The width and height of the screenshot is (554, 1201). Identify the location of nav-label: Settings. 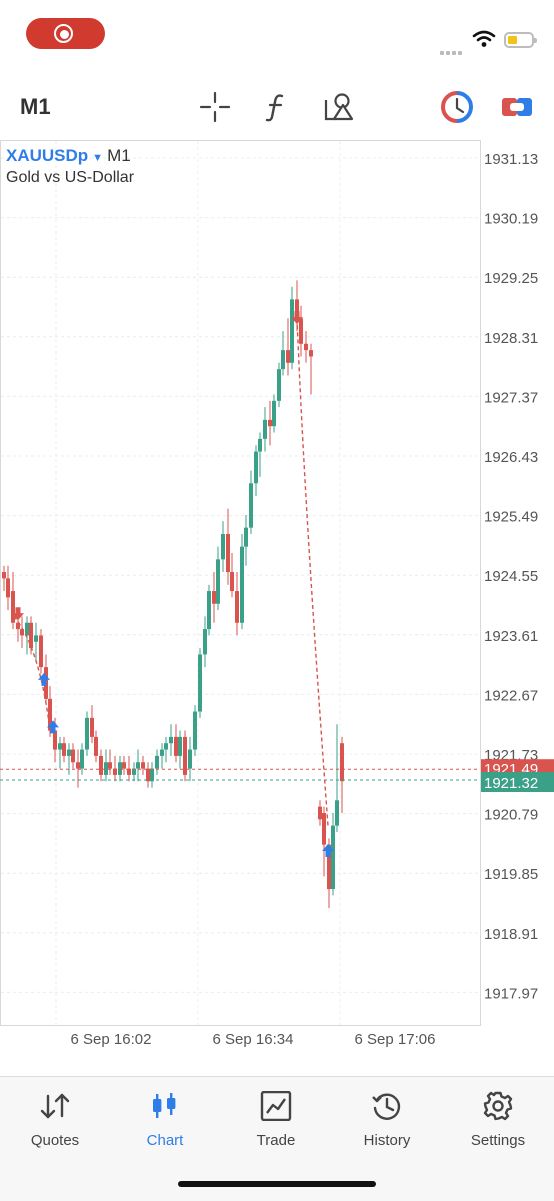
(498, 1140).